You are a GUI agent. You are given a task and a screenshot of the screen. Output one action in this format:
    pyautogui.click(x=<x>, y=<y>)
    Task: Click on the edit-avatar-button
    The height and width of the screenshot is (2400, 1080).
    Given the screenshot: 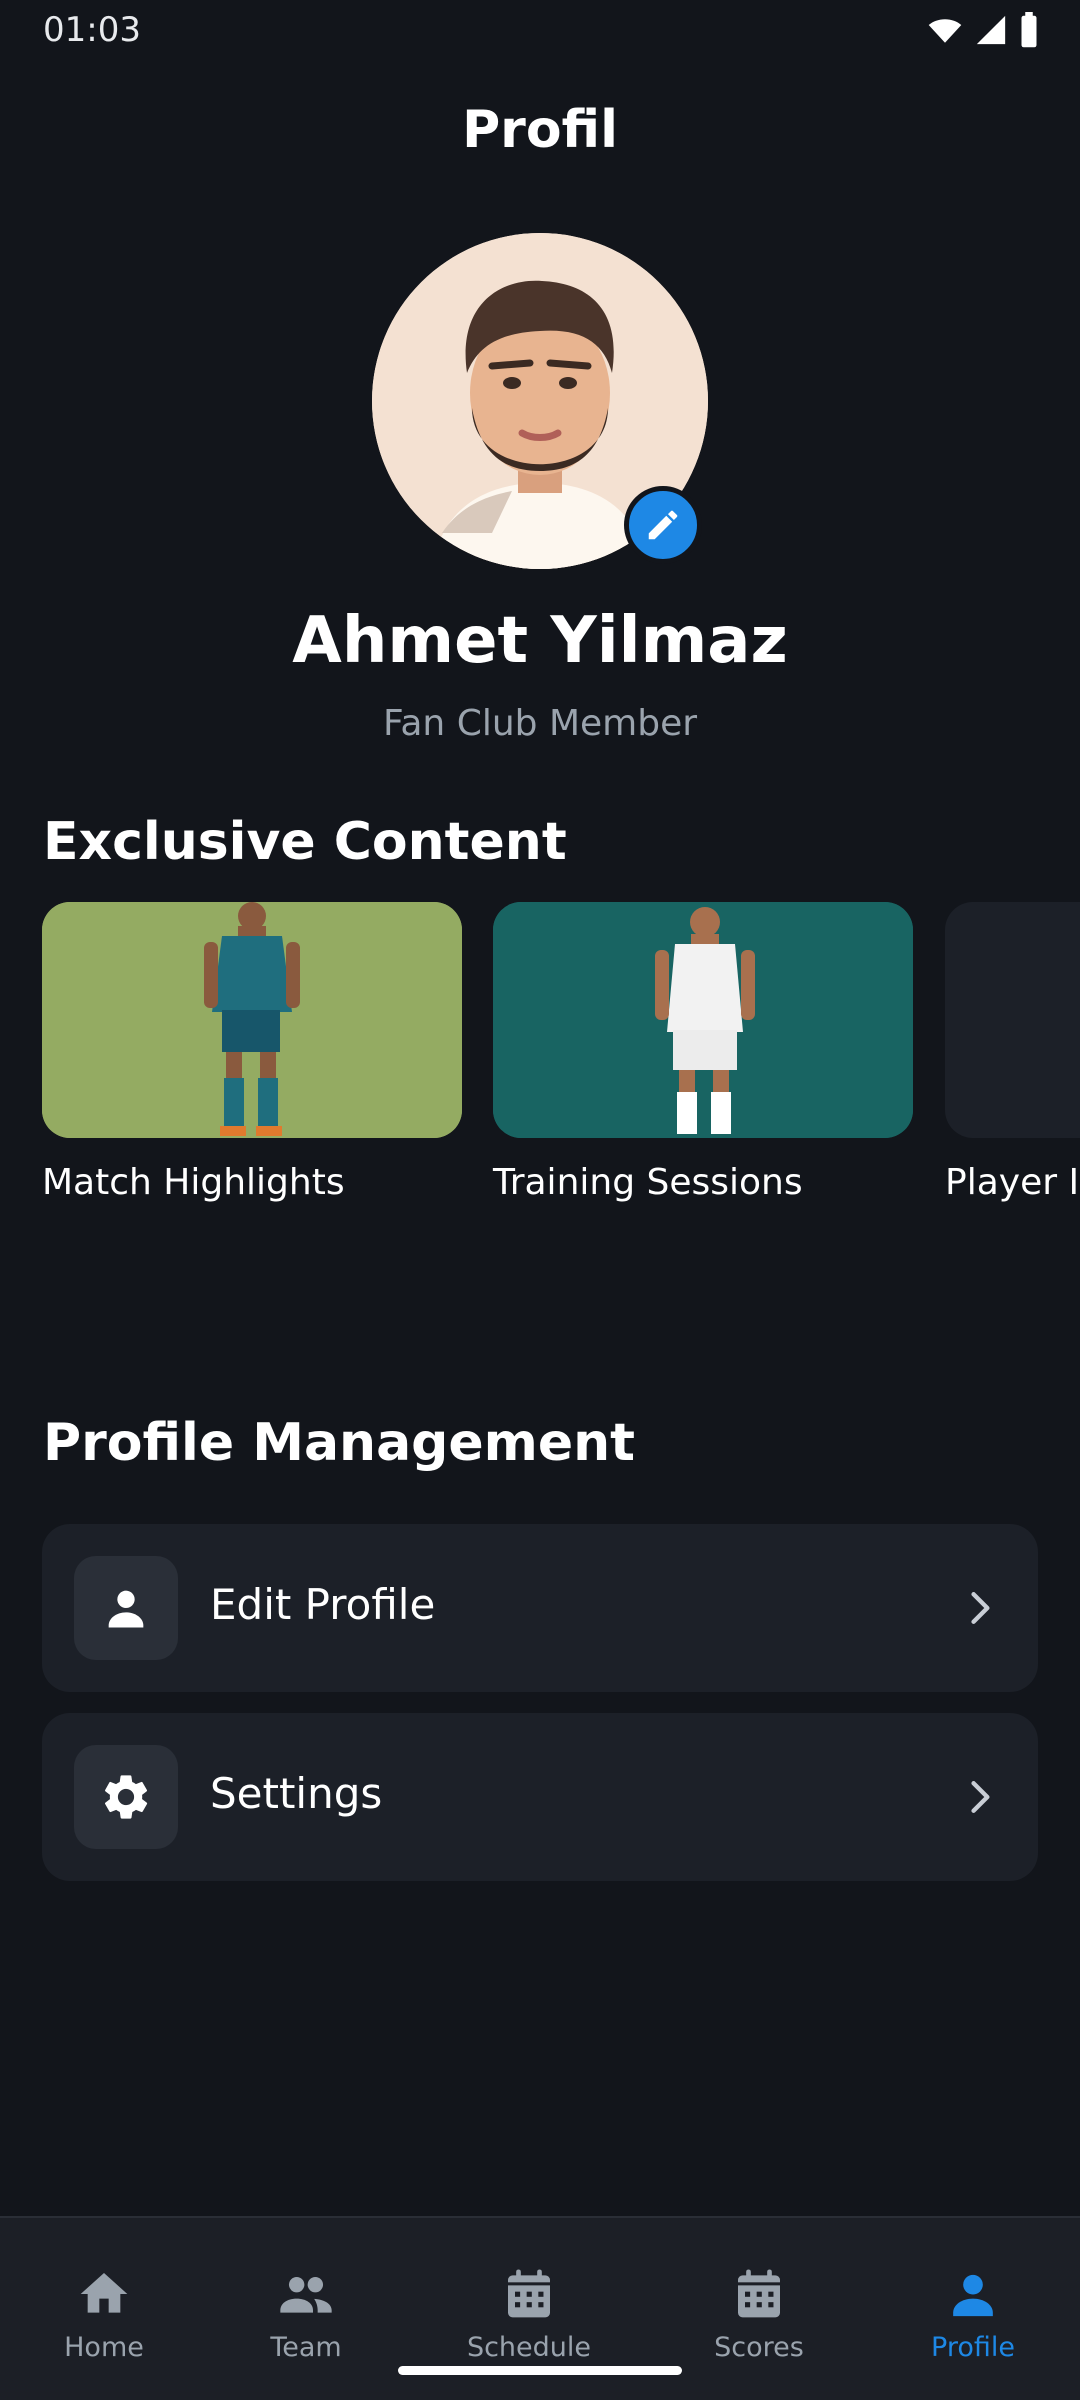 What is the action you would take?
    pyautogui.click(x=663, y=525)
    